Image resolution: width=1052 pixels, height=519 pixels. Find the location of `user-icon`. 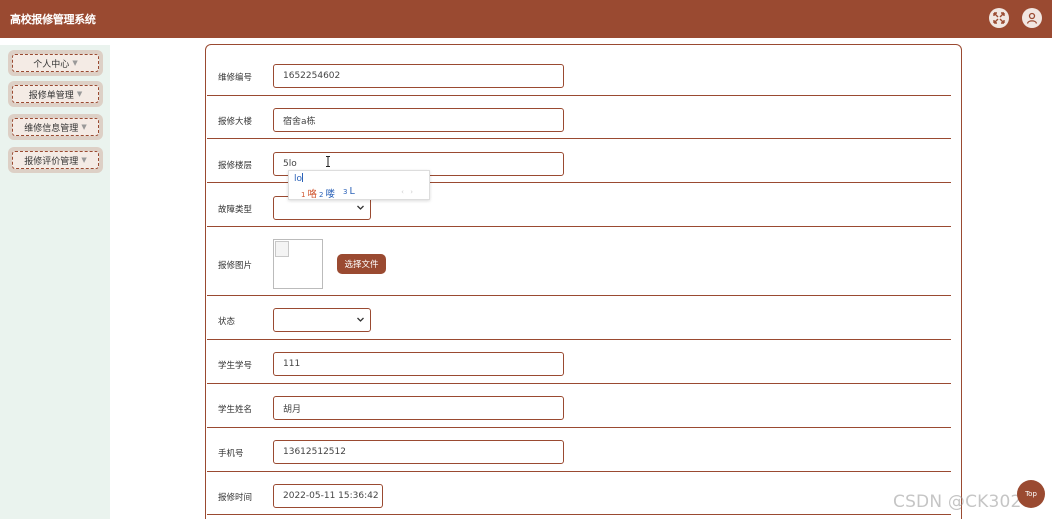

user-icon is located at coordinates (1032, 18).